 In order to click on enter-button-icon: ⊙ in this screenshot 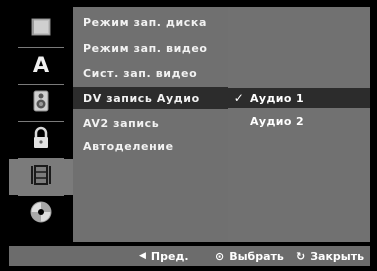, I will do `click(220, 256)`.